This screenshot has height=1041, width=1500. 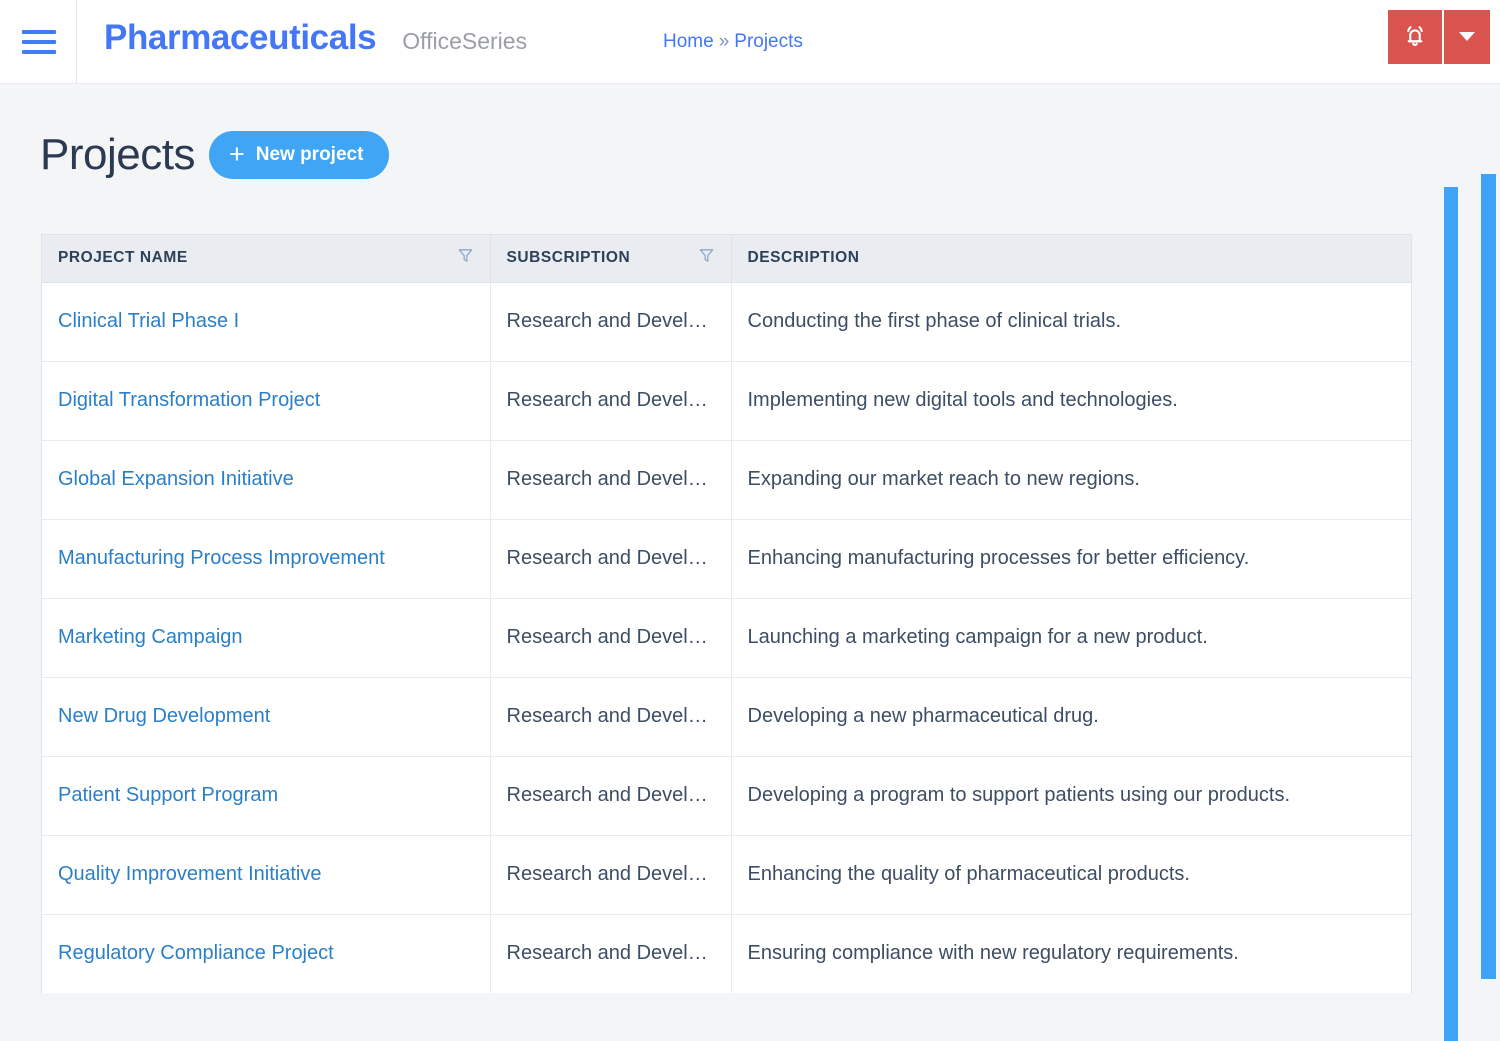 What do you see at coordinates (733, 42) in the screenshot?
I see `breadcrumb: Home » Projects` at bounding box center [733, 42].